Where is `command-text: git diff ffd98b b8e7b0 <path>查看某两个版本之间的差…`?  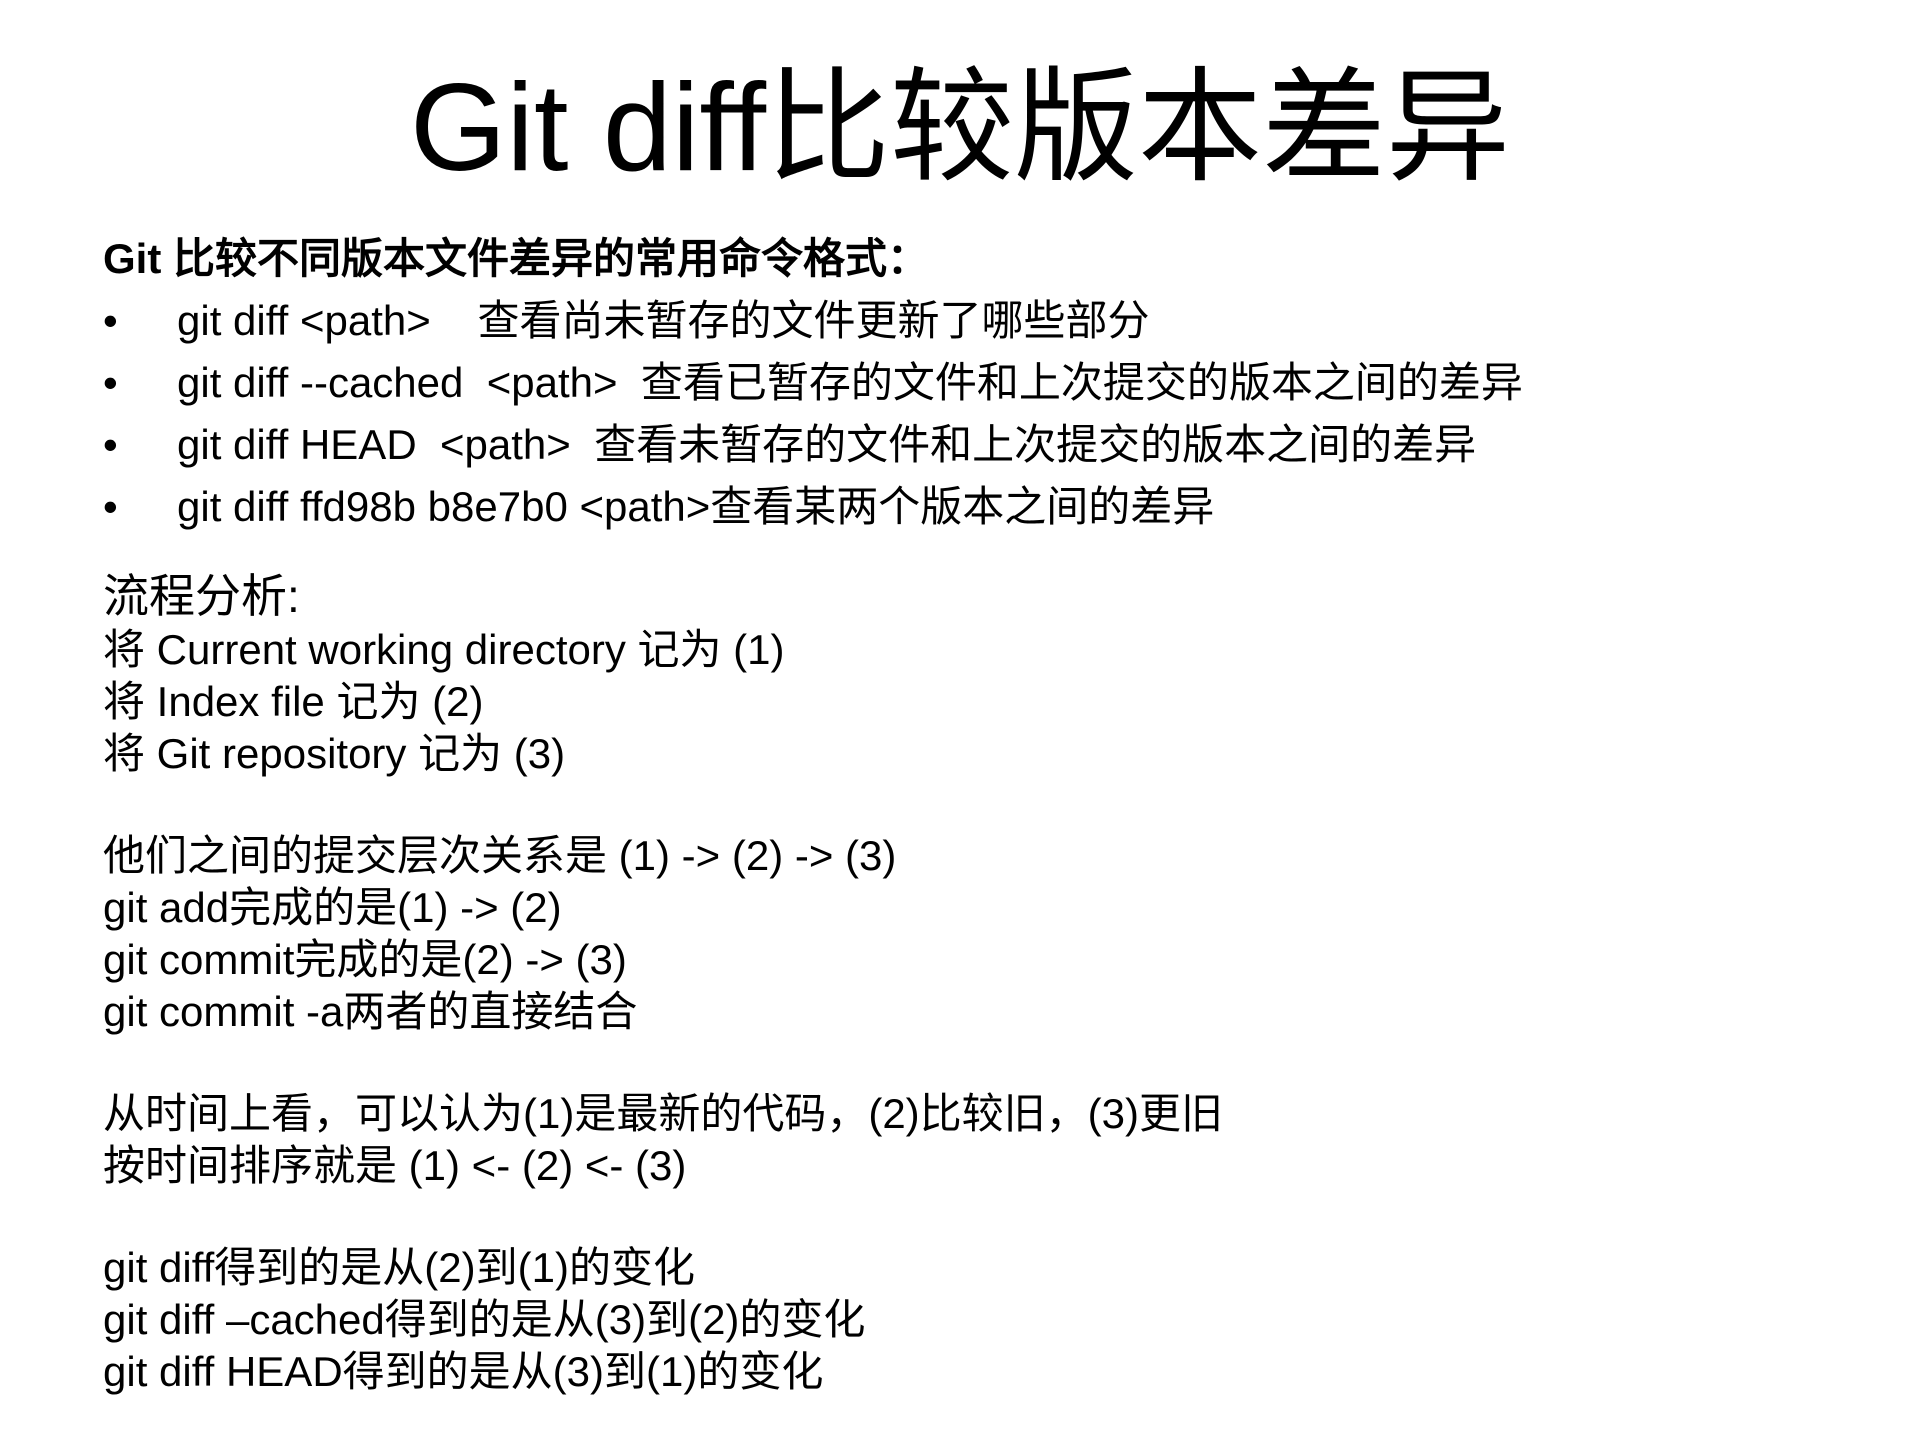 command-text: git diff ffd98b b8e7b0 <path>查看某两个版本之间的差… is located at coordinates (696, 506).